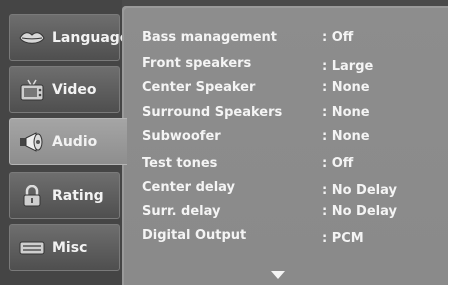 The image size is (453, 285). I want to click on setting-row: Bass management : Off, so click(292, 38).